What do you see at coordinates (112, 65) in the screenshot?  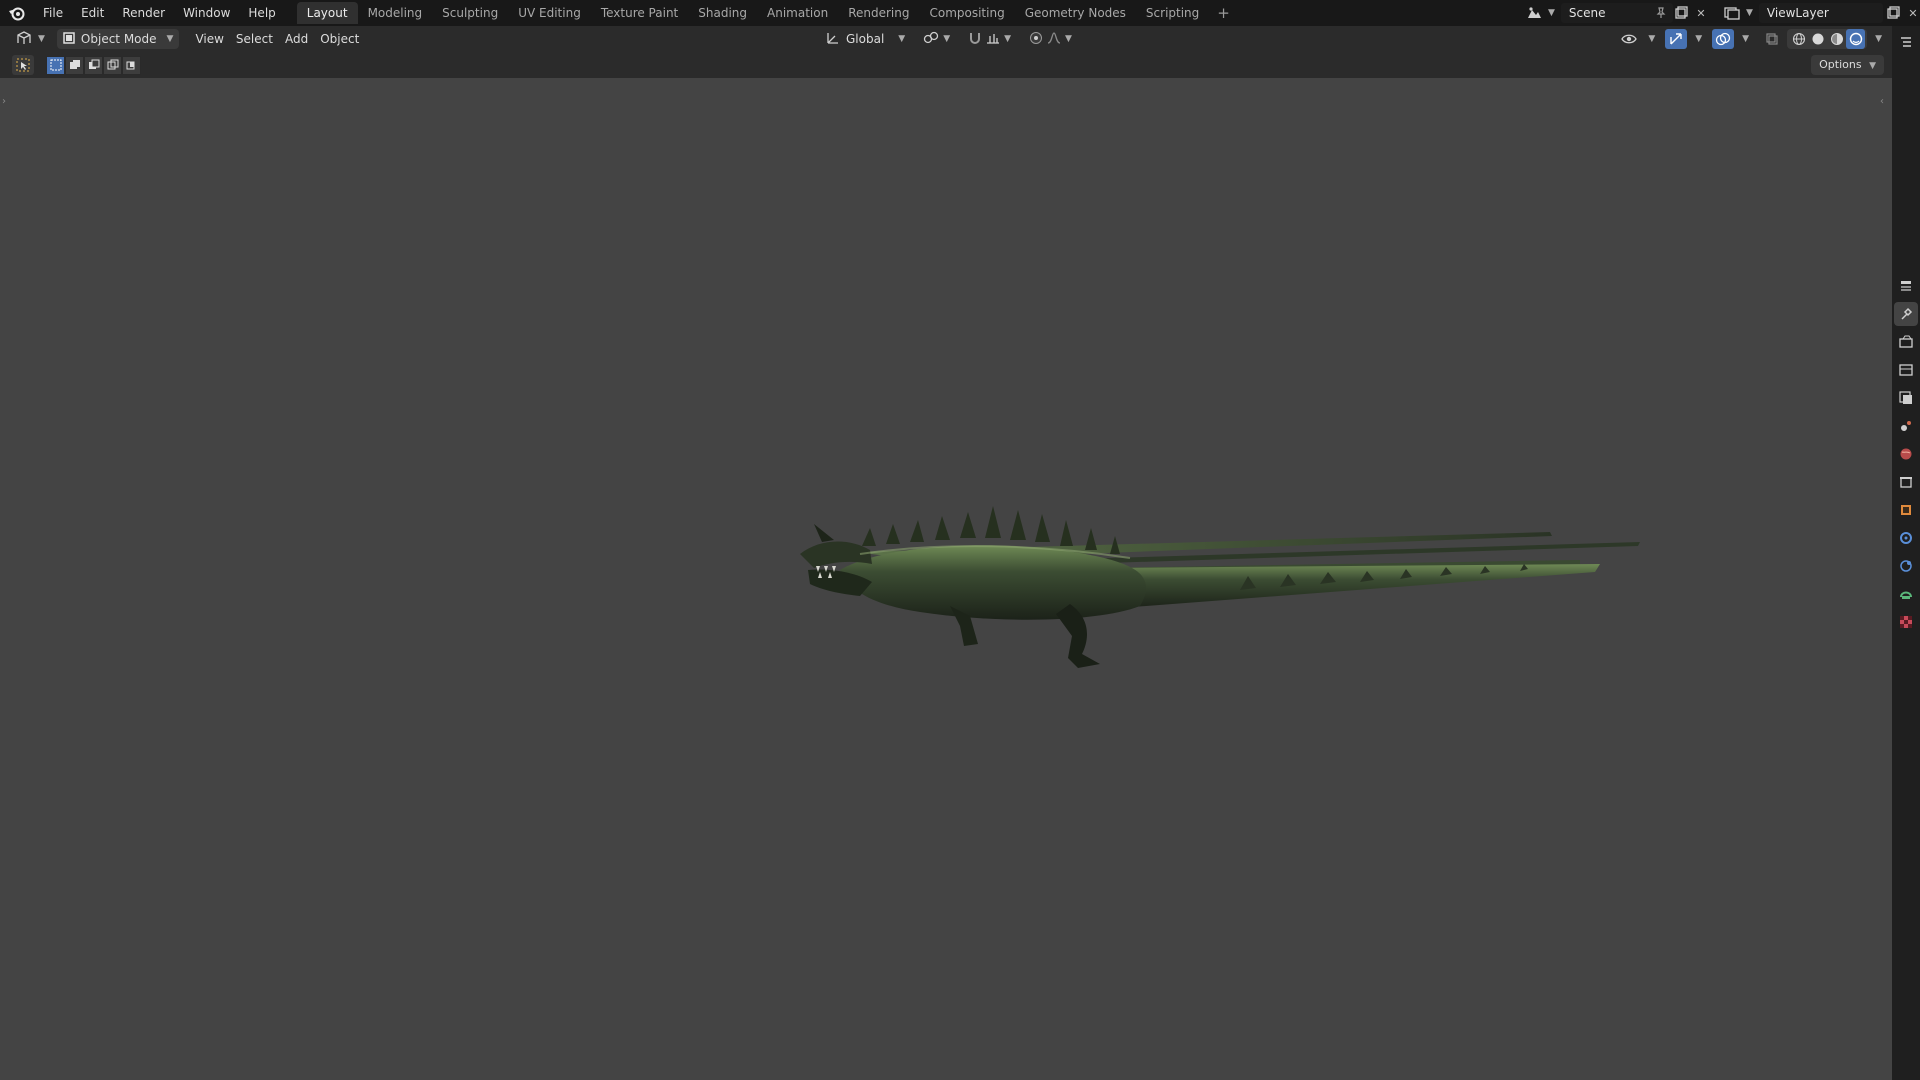 I see `invert-selection-icon` at bounding box center [112, 65].